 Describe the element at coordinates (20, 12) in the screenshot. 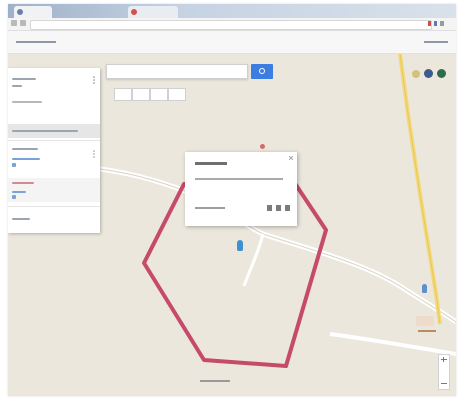

I see `globe-icon` at that location.